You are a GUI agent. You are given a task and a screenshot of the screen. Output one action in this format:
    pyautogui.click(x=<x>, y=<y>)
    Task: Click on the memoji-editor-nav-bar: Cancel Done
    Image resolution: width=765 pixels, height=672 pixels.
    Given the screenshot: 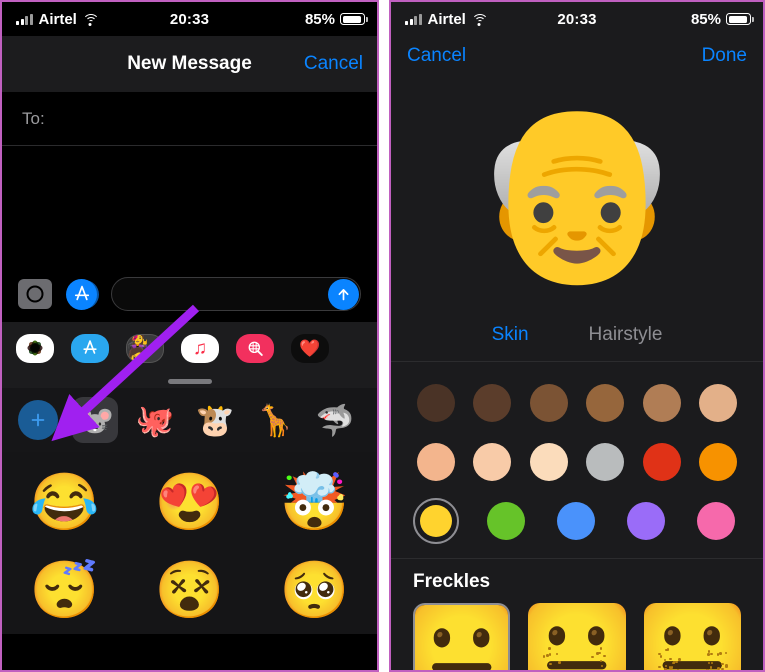 What is the action you would take?
    pyautogui.click(x=577, y=56)
    